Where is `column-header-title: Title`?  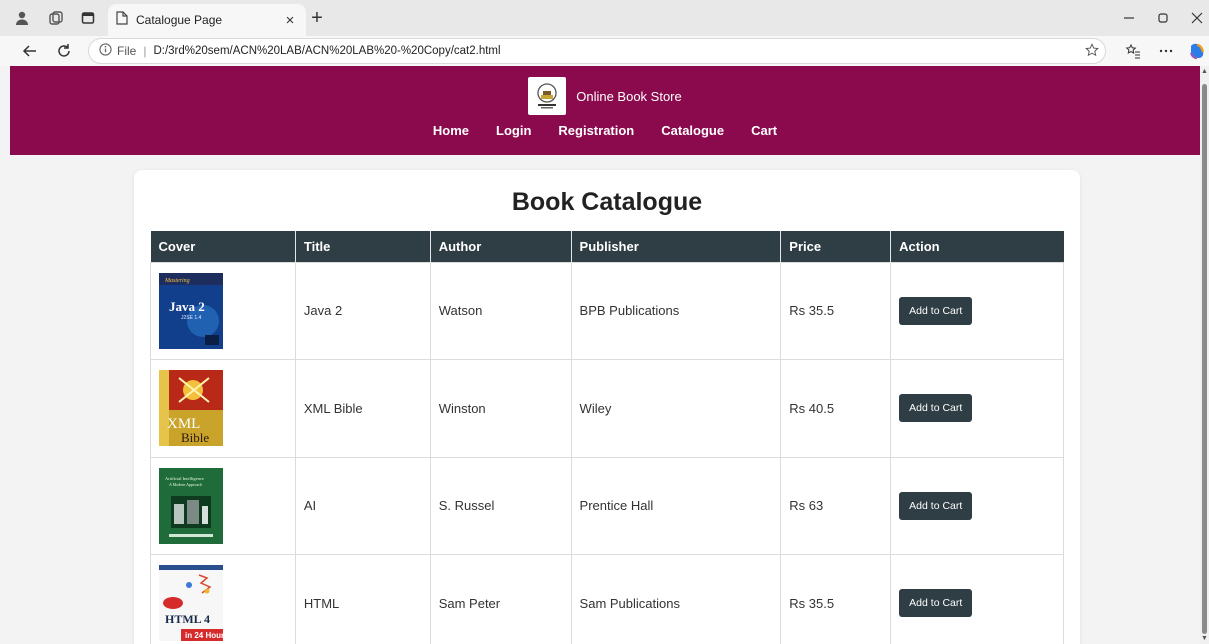
column-header-title: Title is located at coordinates (363, 246).